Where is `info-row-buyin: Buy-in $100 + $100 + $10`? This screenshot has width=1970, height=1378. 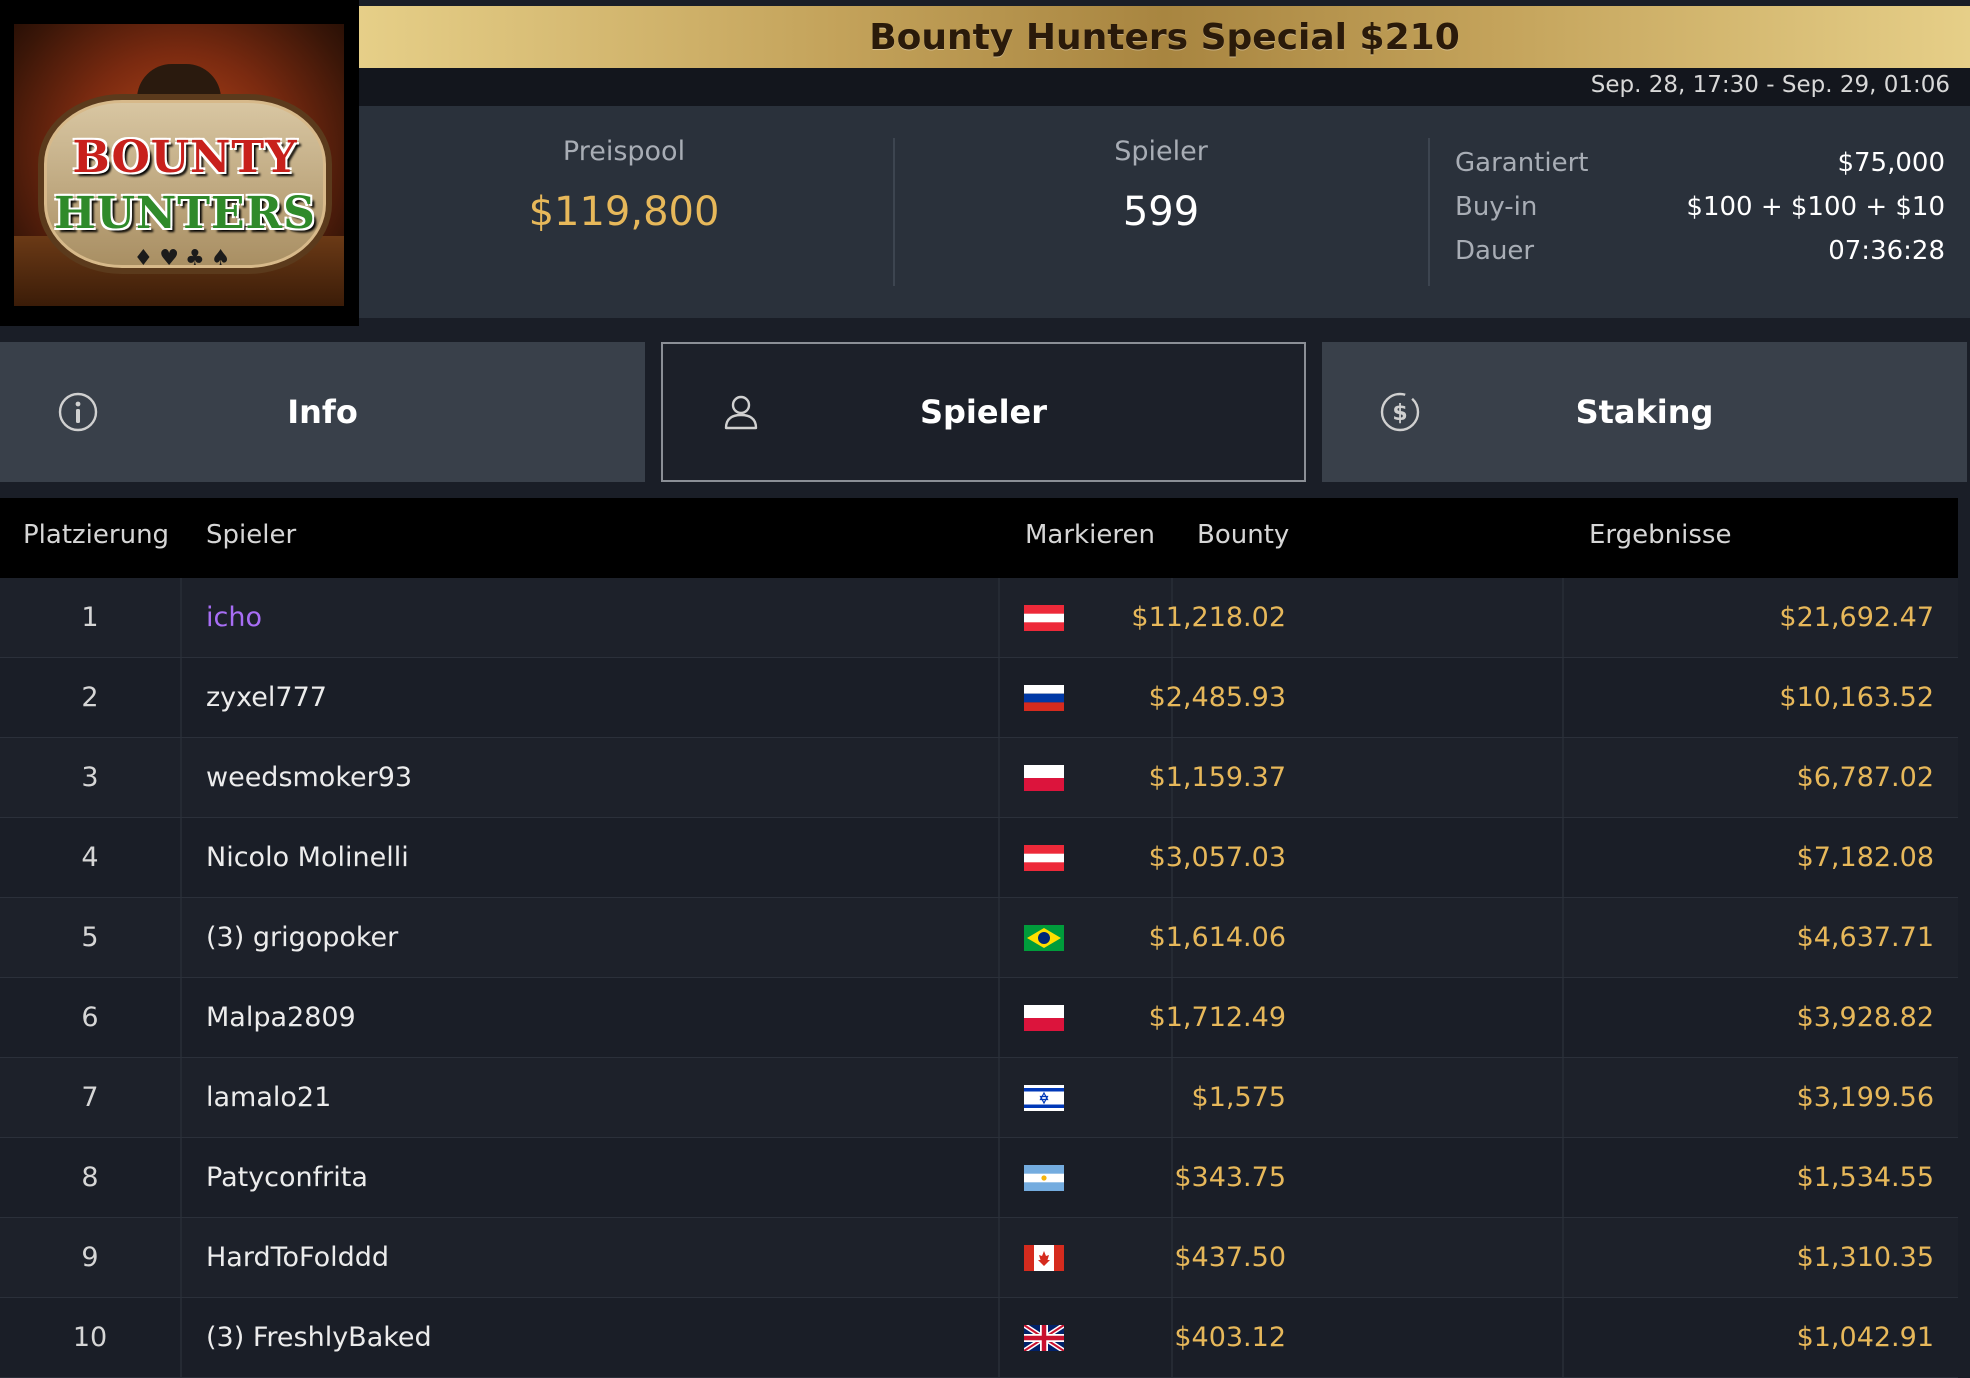 info-row-buyin: Buy-in $100 + $100 + $10 is located at coordinates (1700, 214).